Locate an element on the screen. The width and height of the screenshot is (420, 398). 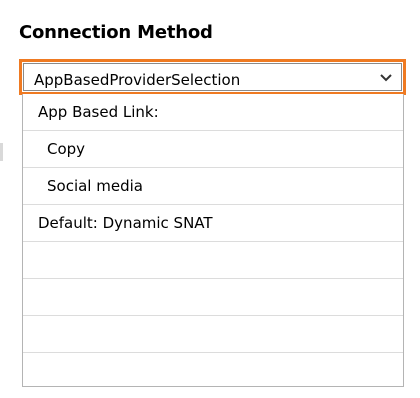
connection-method-select: AppBasedProviderSelection is located at coordinates (212, 77).